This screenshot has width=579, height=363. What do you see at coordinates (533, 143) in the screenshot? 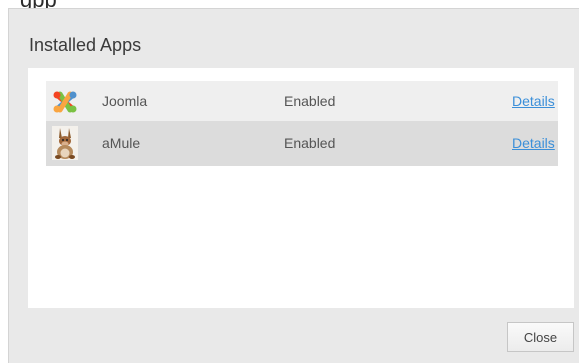
I see `details-link-amule: Details` at bounding box center [533, 143].